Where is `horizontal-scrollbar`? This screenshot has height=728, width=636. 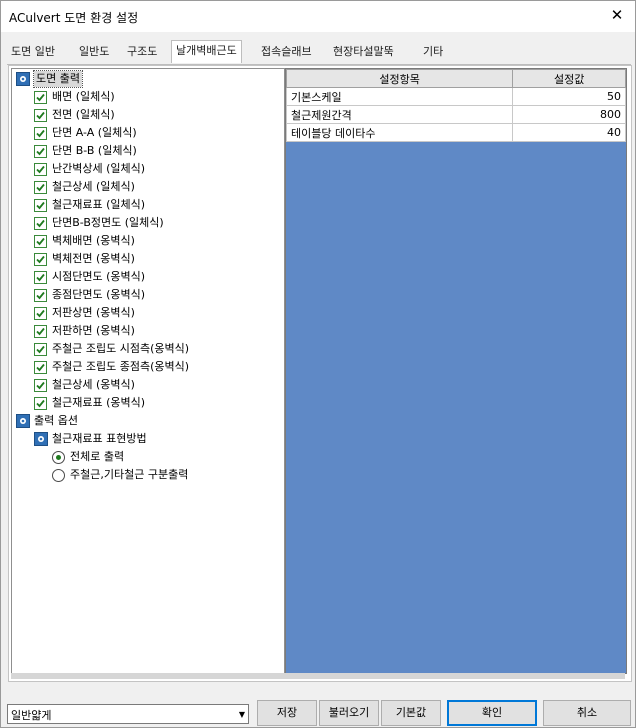
horizontal-scrollbar is located at coordinates (318, 676).